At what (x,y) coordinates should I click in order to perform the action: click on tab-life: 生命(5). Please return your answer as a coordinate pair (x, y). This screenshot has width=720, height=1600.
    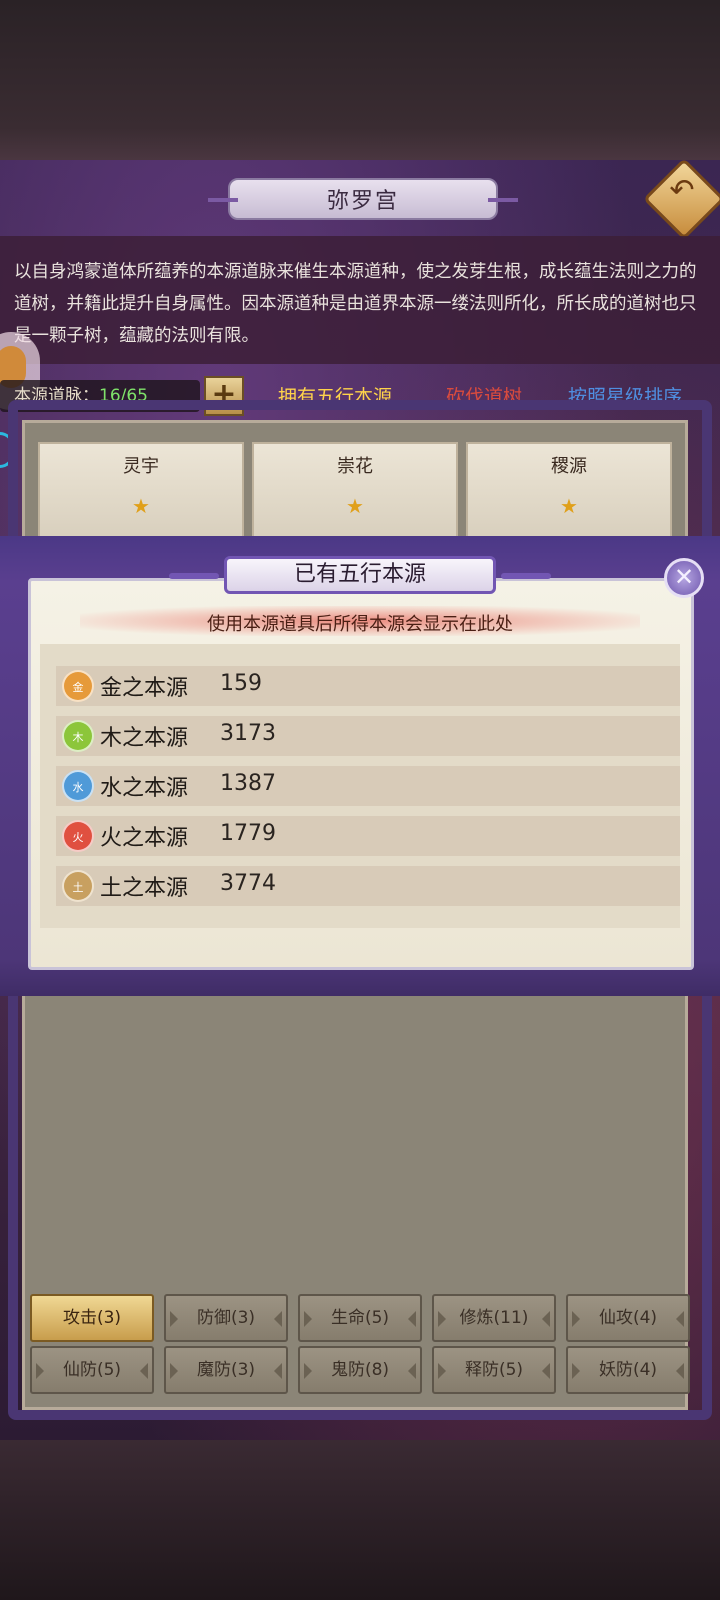
    Looking at the image, I should click on (360, 1318).